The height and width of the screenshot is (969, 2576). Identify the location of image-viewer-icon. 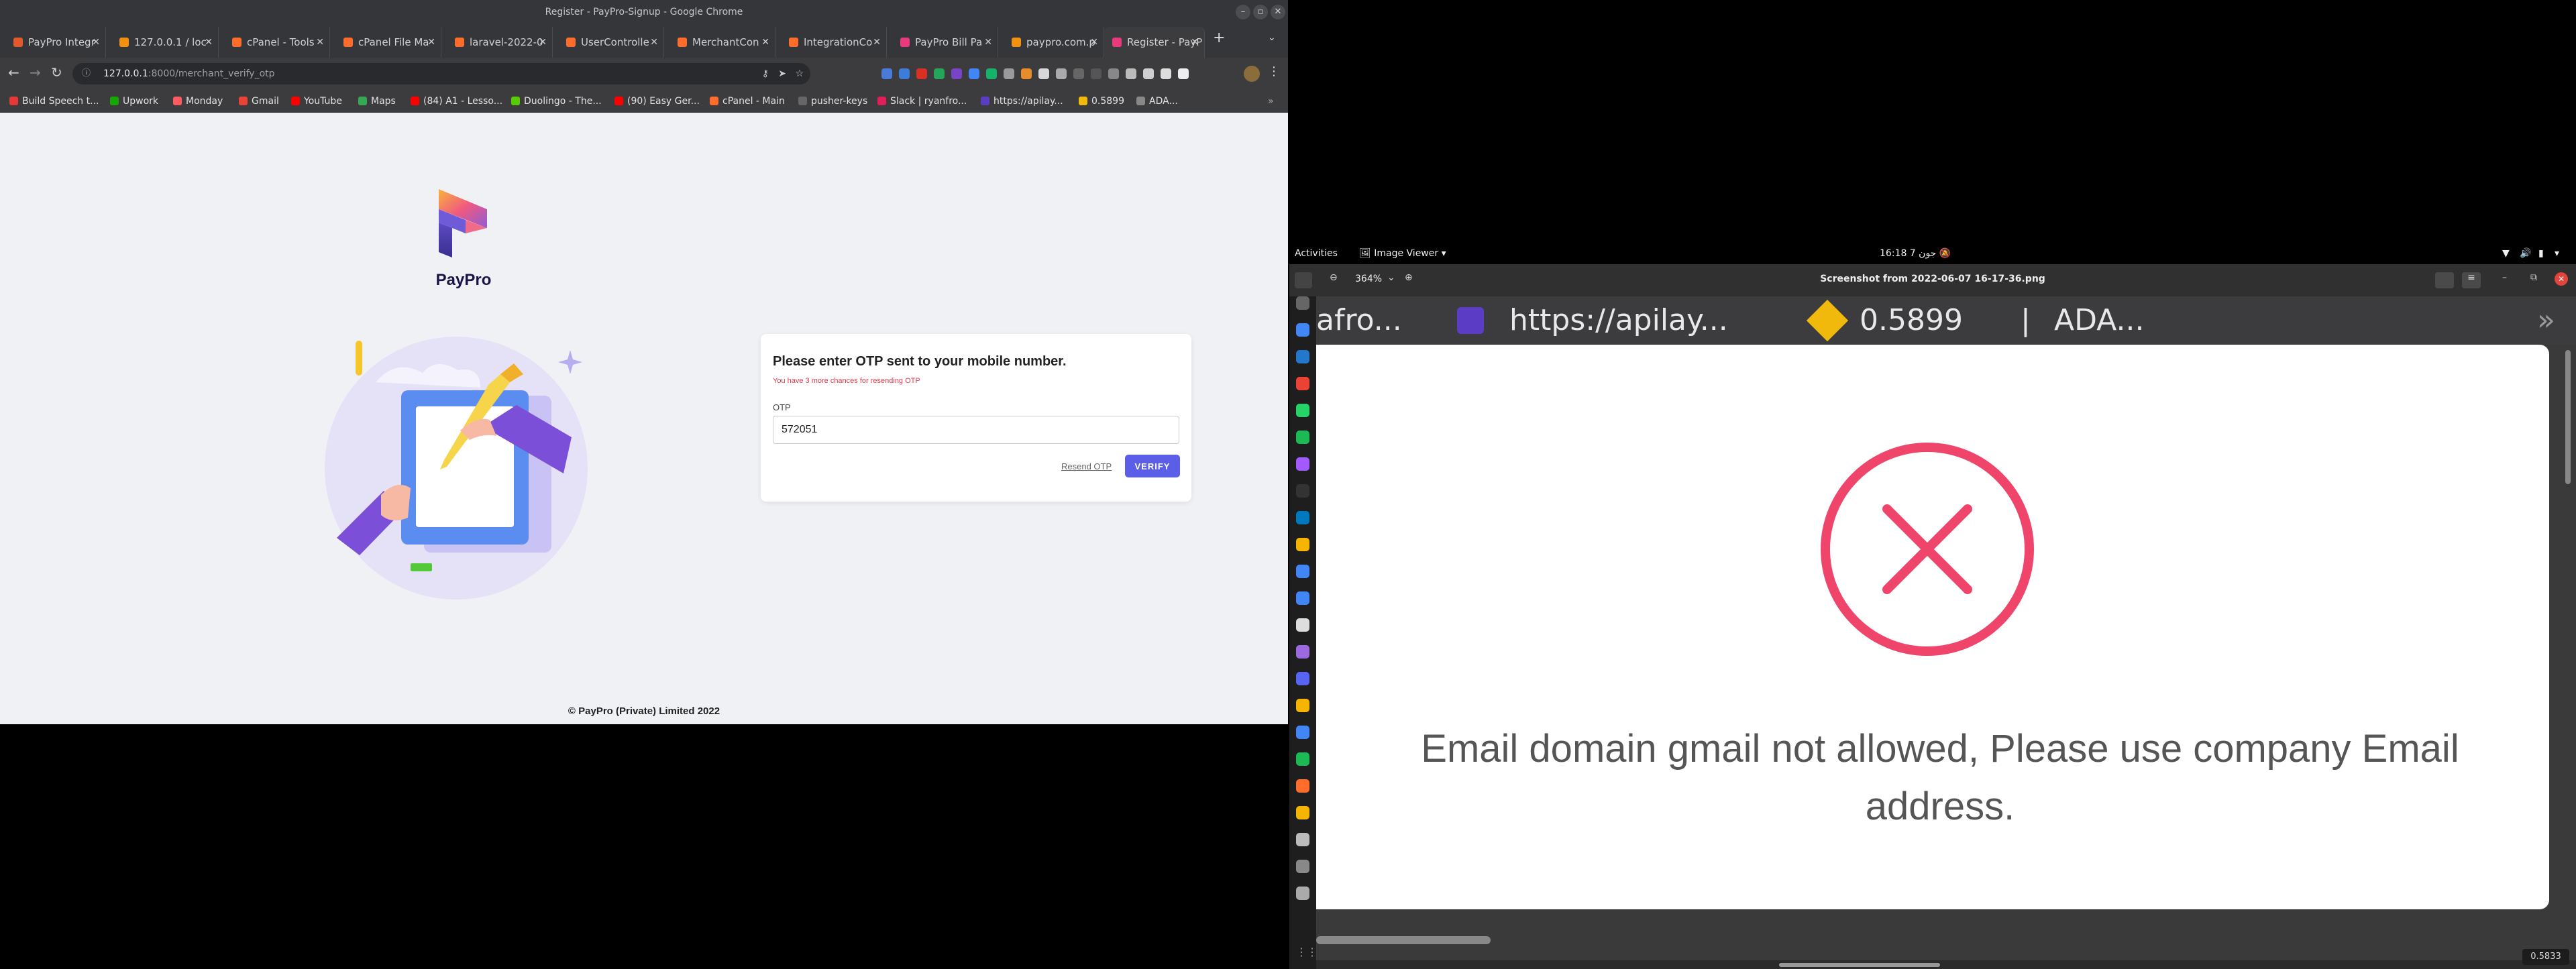
(1302, 866).